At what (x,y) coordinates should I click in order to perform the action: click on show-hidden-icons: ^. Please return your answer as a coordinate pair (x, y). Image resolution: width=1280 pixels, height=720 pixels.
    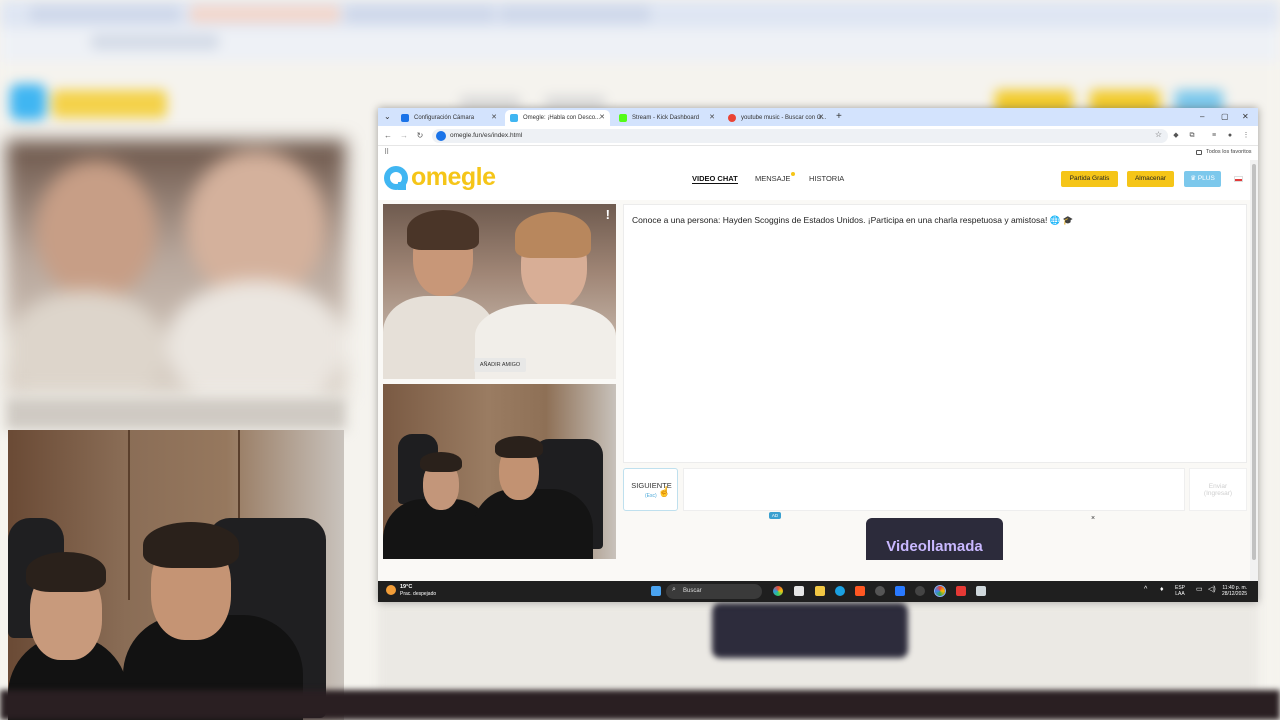
    Looking at the image, I should click on (1145, 589).